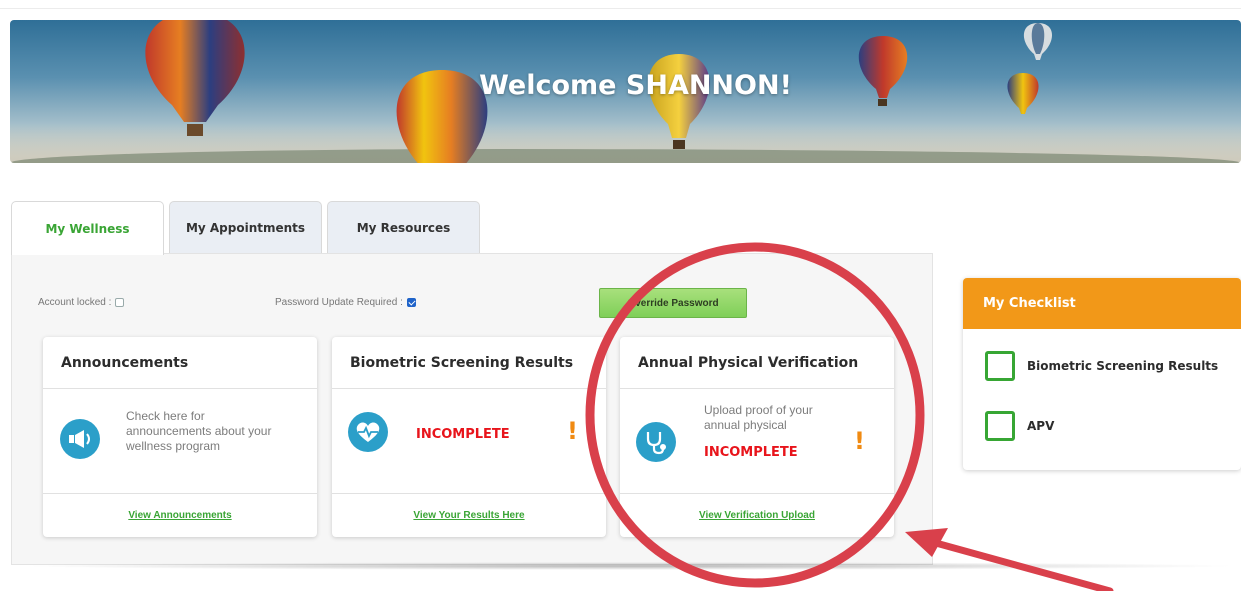  I want to click on view-verification-upload-link: View Verification Upload, so click(757, 515).